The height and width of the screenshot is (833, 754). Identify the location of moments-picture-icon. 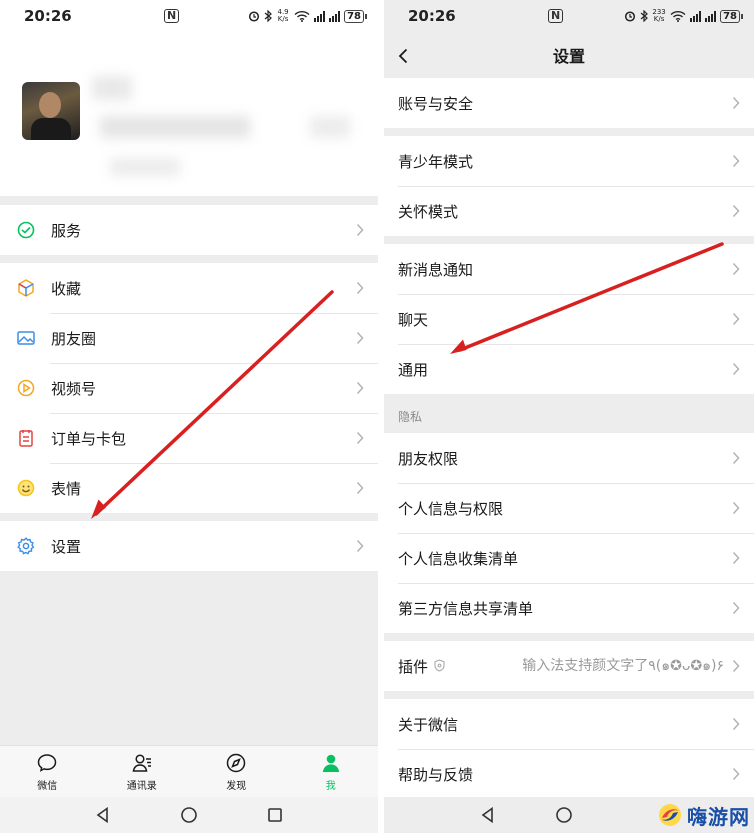
(26, 338).